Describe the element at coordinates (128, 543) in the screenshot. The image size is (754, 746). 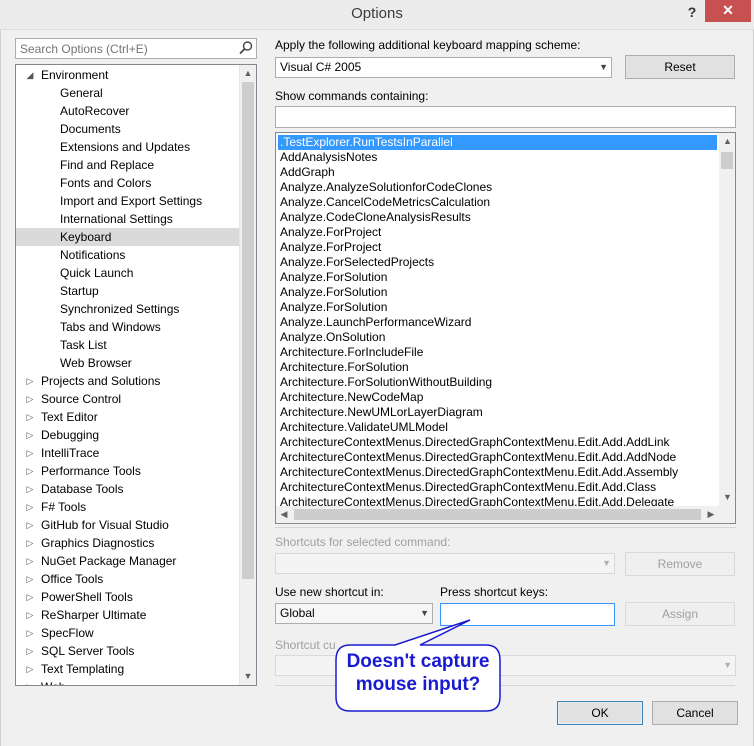
I see `tree-item: ▷ Graphics Diagnostics` at that location.